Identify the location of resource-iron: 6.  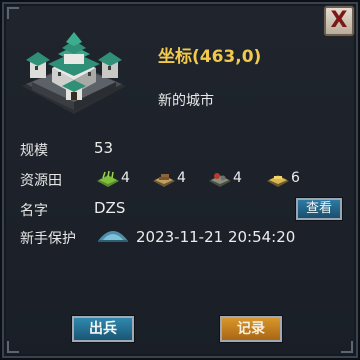
(283, 178).